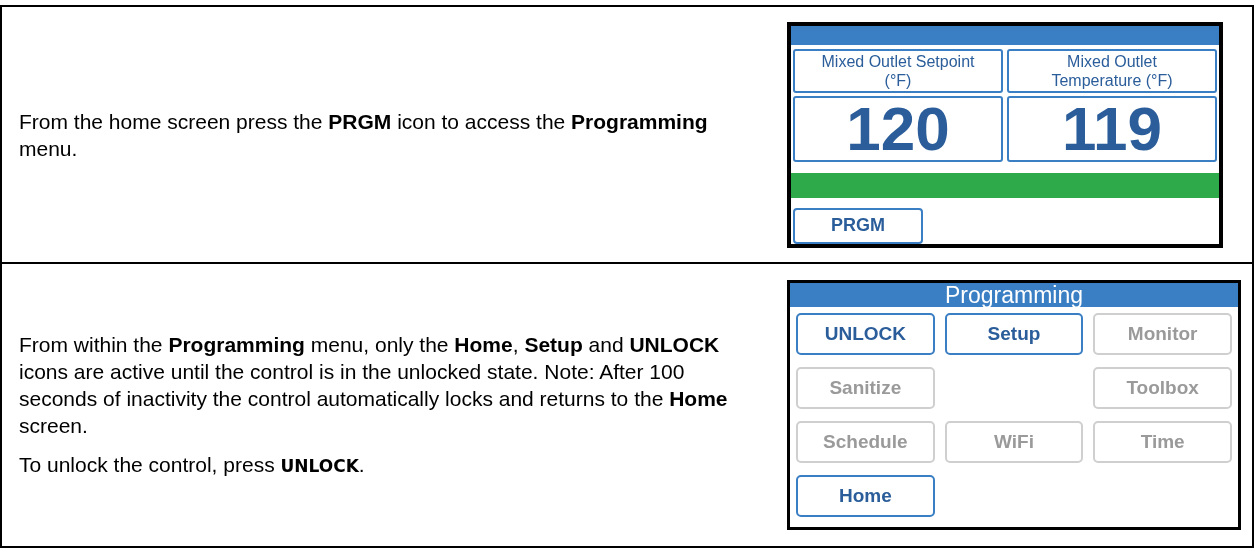 This screenshot has width=1254, height=548. I want to click on panel-label: Mixed Outlet Setpoint (°F), so click(898, 70).